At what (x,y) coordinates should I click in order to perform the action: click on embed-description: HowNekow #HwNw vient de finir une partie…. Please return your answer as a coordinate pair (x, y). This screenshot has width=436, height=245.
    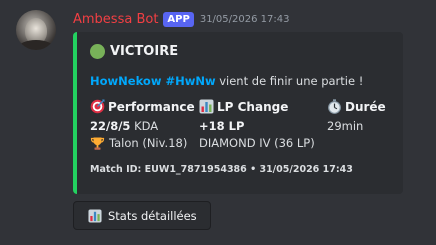
    Looking at the image, I should click on (226, 81).